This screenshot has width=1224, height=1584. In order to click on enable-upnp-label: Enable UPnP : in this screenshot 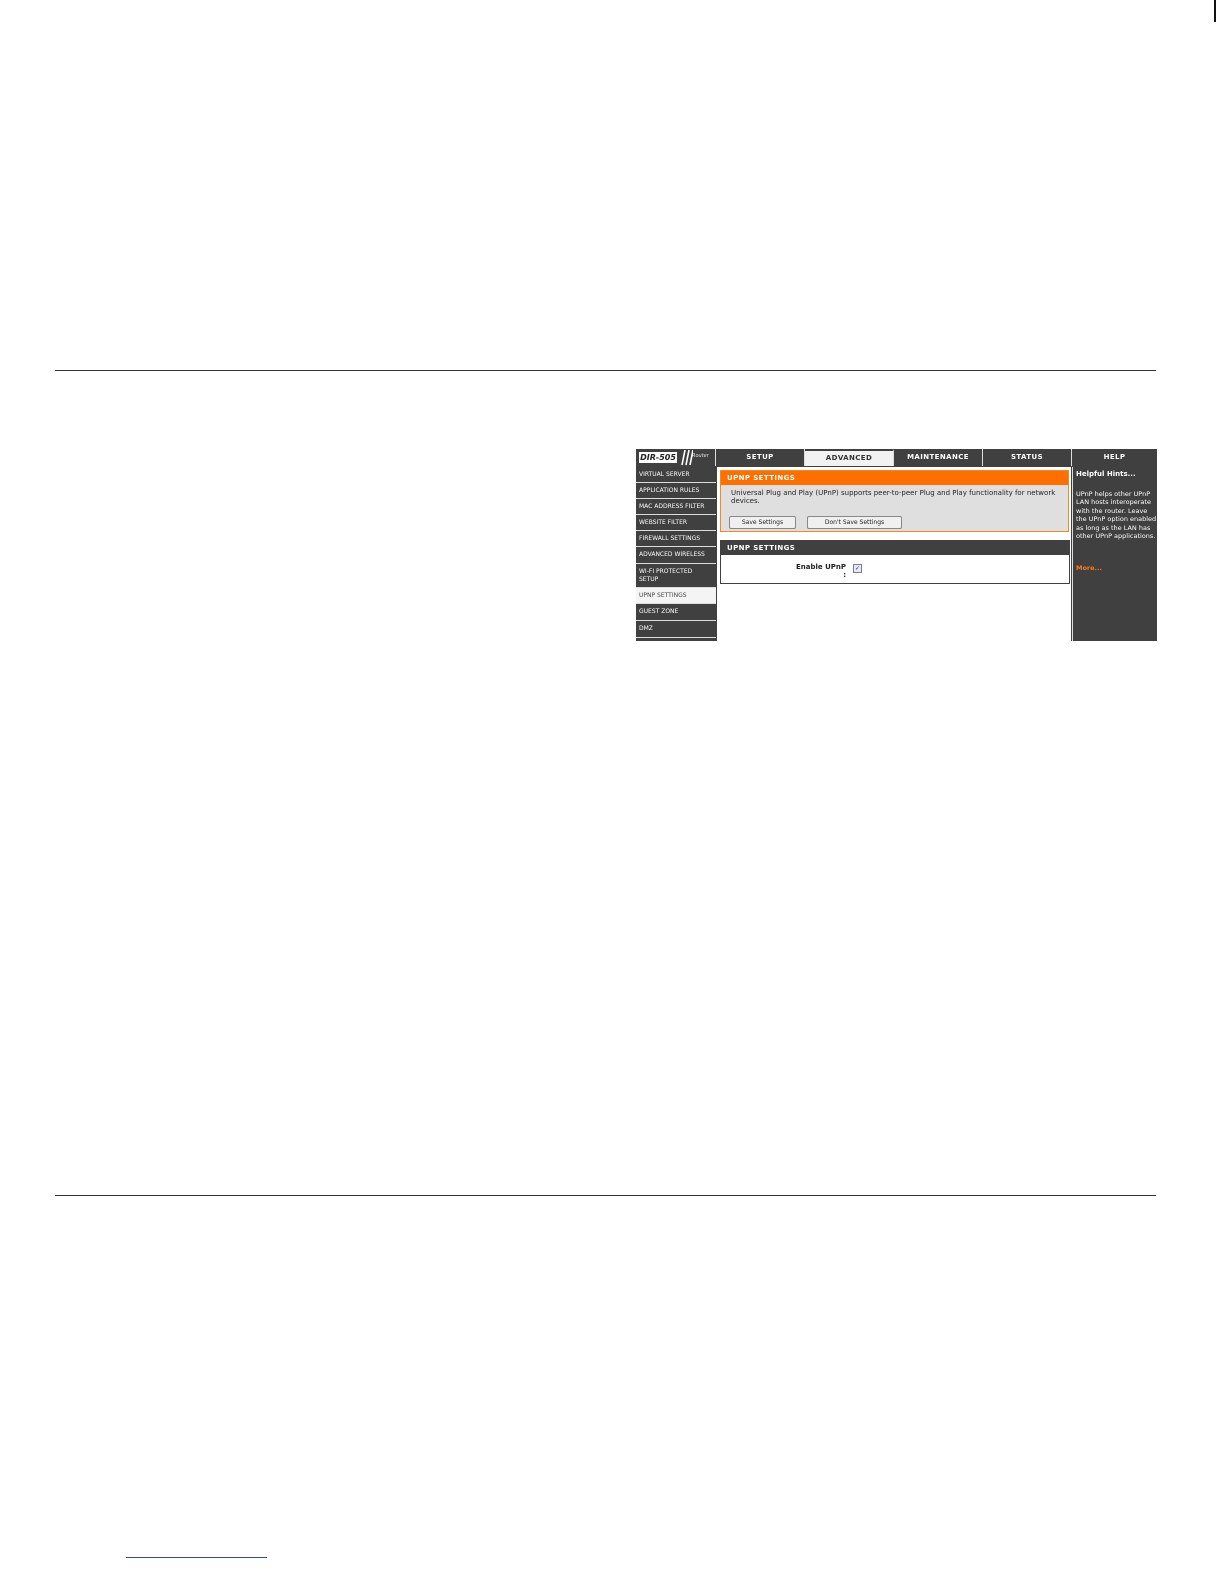, I will do `click(820, 571)`.